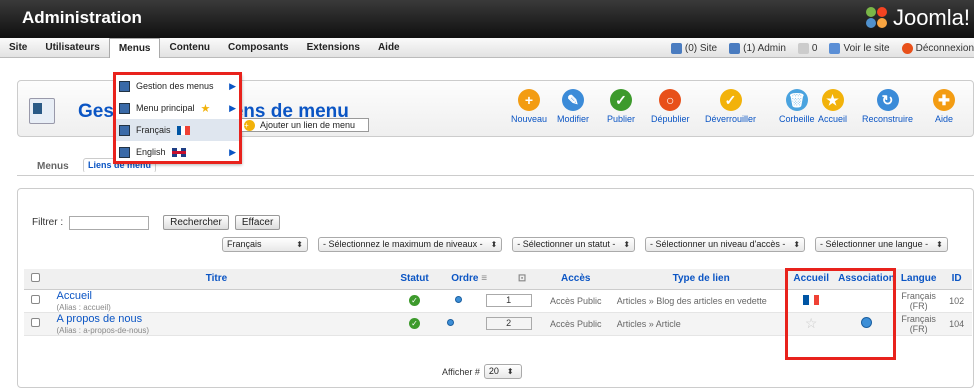 This screenshot has width=974, height=388. Describe the element at coordinates (701, 48) in the screenshot. I see `site-users-text: (0) Site` at that location.